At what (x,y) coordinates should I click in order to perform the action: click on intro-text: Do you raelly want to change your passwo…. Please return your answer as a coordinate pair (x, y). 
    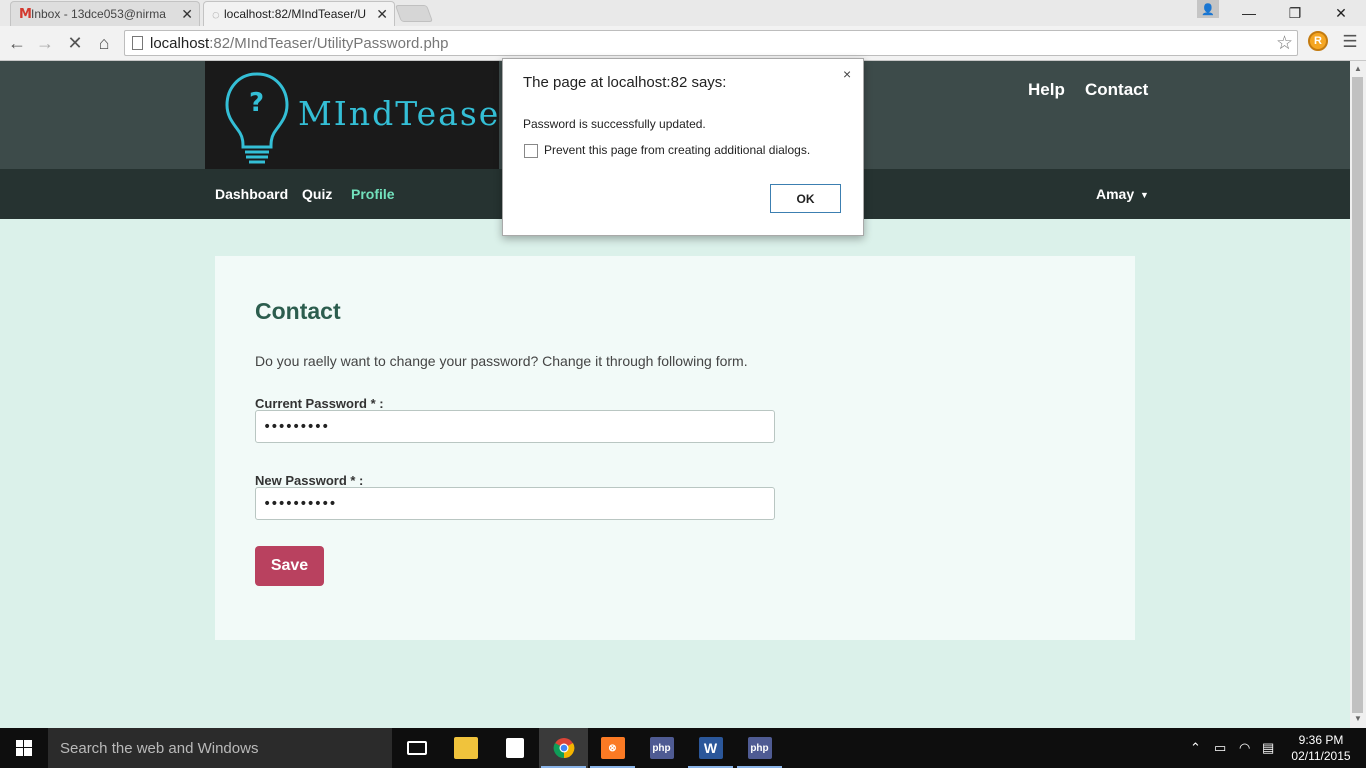
    Looking at the image, I should click on (501, 361).